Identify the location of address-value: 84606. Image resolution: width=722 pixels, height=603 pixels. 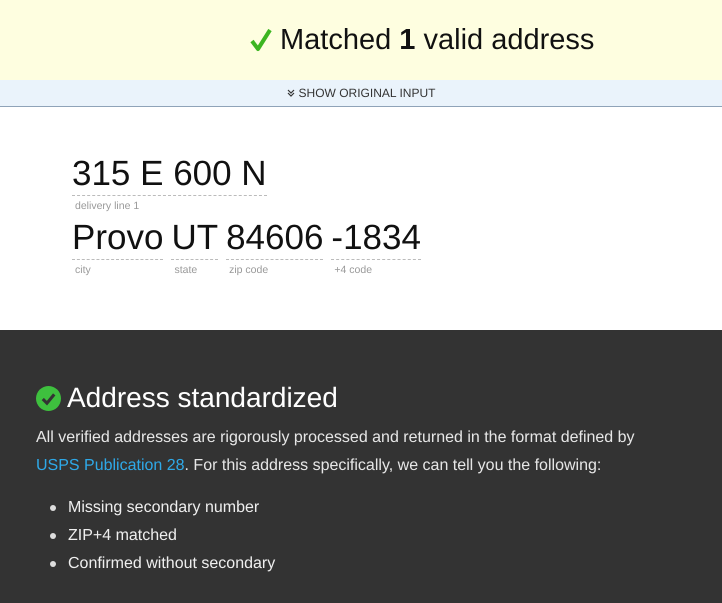
(275, 239).